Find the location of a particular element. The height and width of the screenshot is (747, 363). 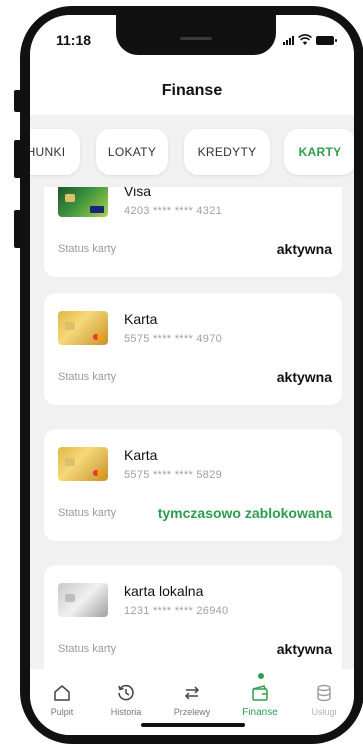

nav-item-pulpit: Pulpit is located at coordinates (62, 700).